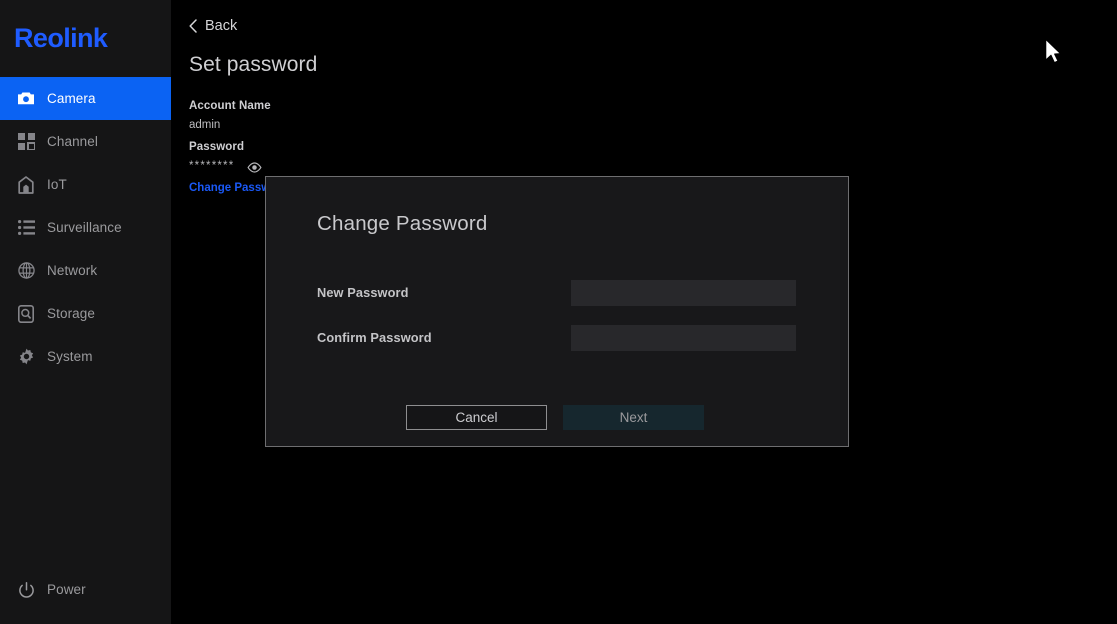 This screenshot has width=1117, height=624. What do you see at coordinates (26, 99) in the screenshot?
I see `camera-icon` at bounding box center [26, 99].